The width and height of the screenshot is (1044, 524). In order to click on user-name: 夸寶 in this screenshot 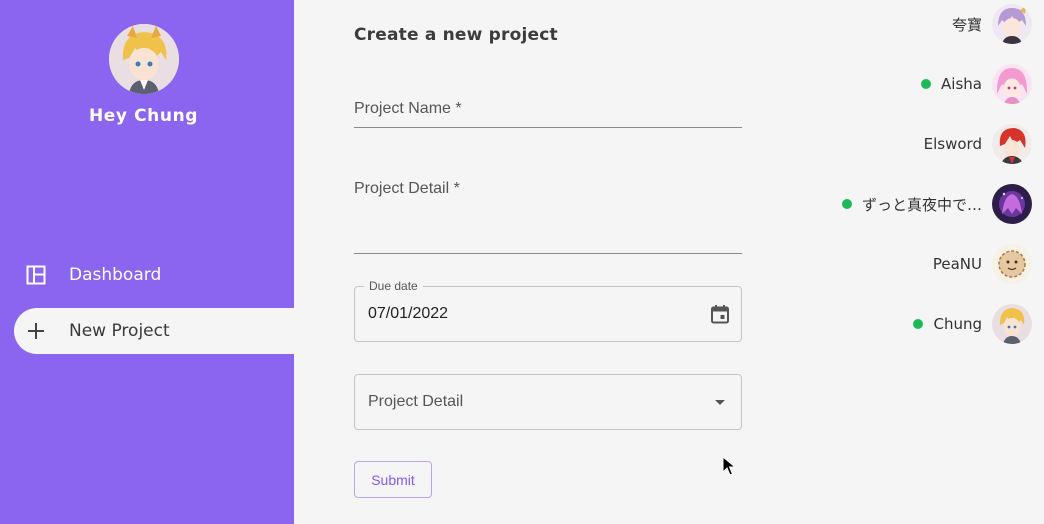, I will do `click(966, 24)`.